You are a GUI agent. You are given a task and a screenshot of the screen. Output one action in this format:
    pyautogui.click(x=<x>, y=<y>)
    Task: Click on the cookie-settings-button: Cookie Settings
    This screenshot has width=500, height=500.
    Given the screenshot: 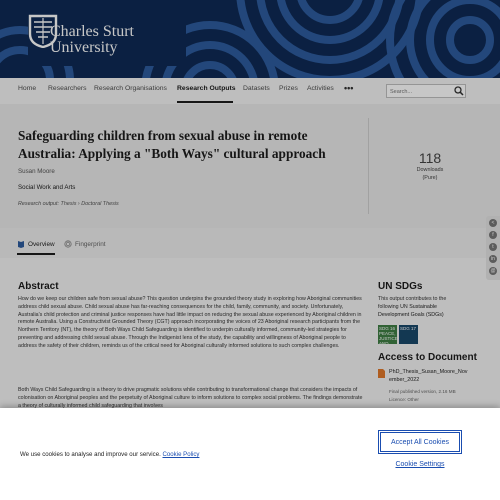 What is the action you would take?
    pyautogui.click(x=420, y=468)
    